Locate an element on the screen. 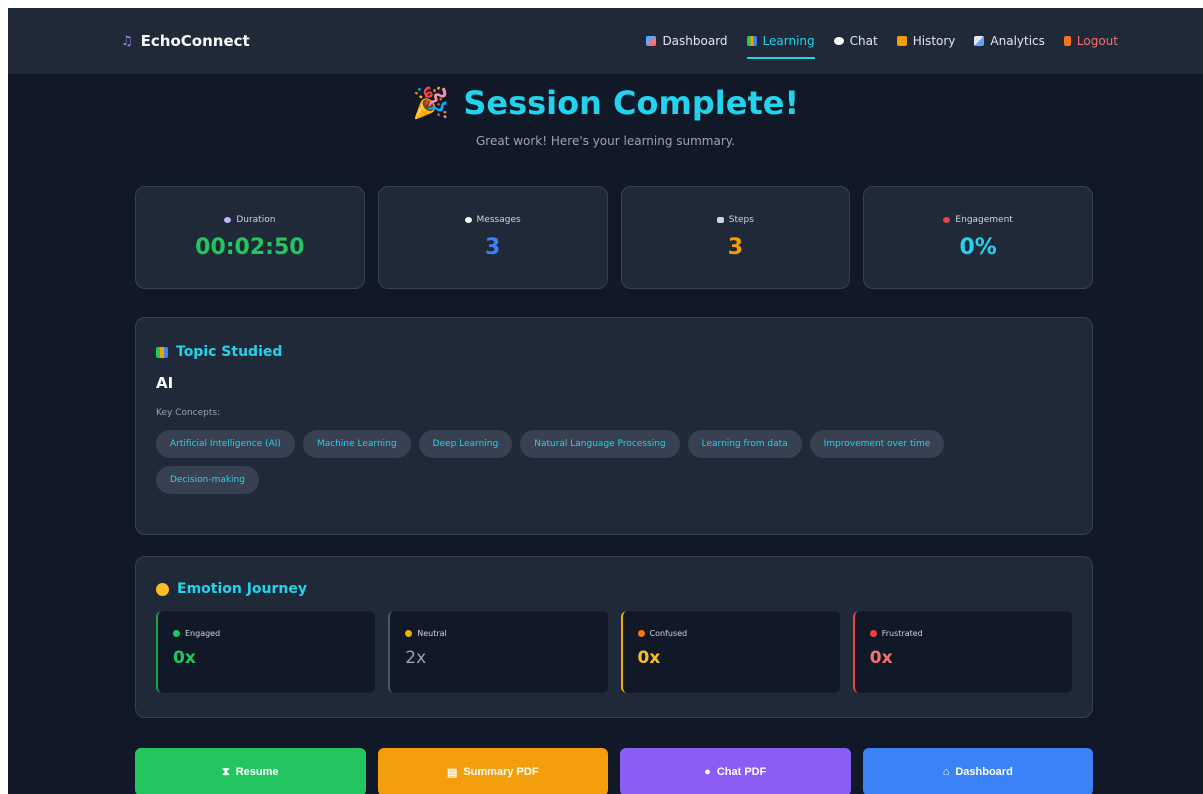  key-concepts-label: Key Concepts: is located at coordinates (188, 413).